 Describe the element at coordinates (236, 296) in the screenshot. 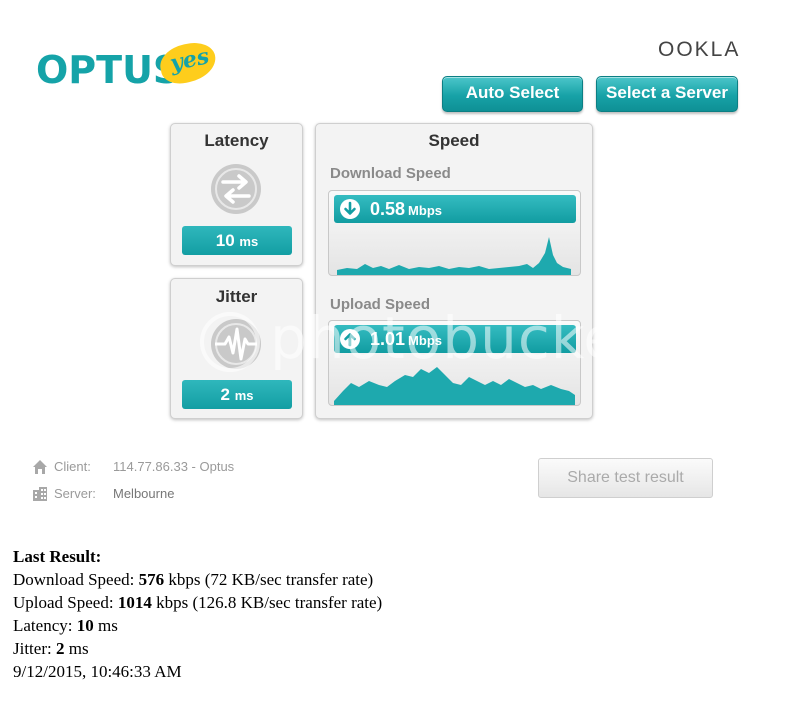

I see `jitter-title: Jitter` at that location.